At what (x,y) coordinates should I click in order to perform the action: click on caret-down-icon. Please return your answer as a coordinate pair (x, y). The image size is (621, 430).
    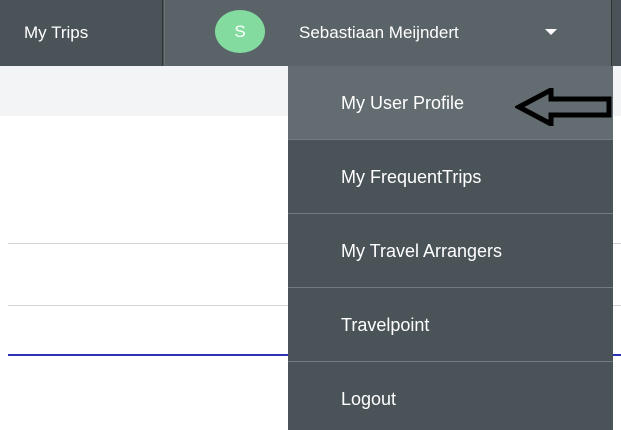
    Looking at the image, I should click on (551, 32).